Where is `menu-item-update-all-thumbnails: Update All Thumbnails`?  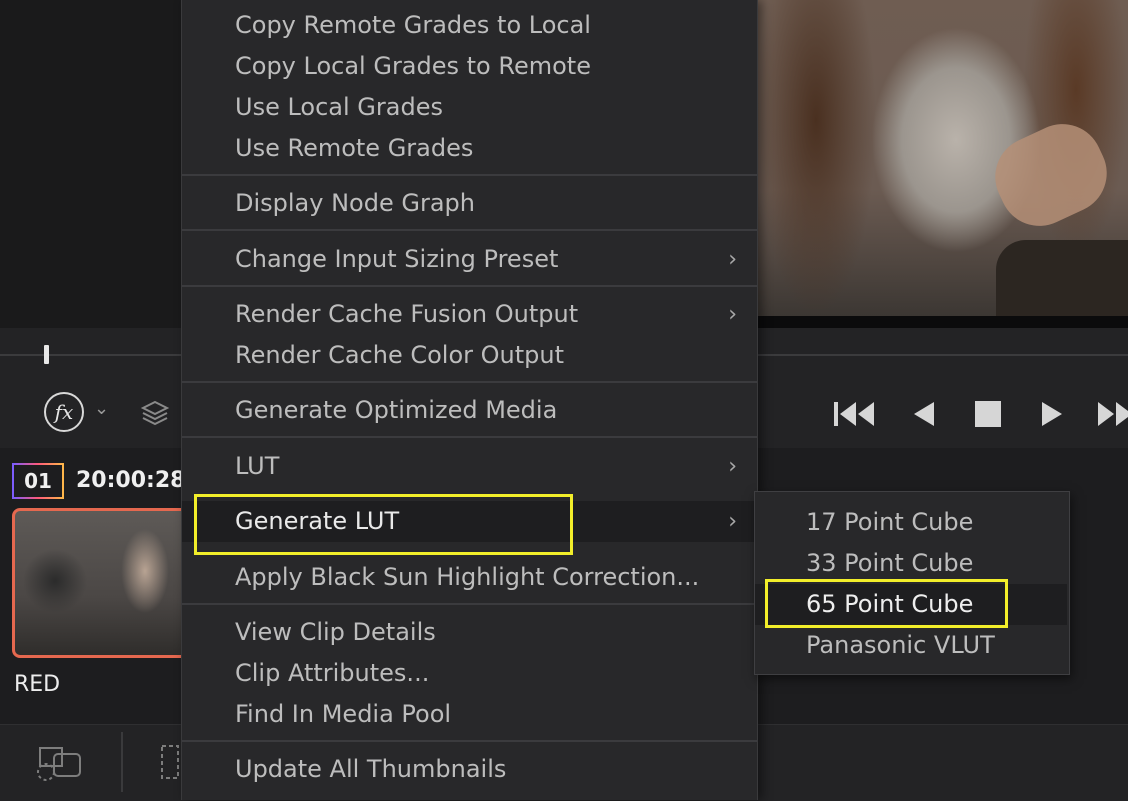
menu-item-update-all-thumbnails: Update All Thumbnails is located at coordinates (469, 769).